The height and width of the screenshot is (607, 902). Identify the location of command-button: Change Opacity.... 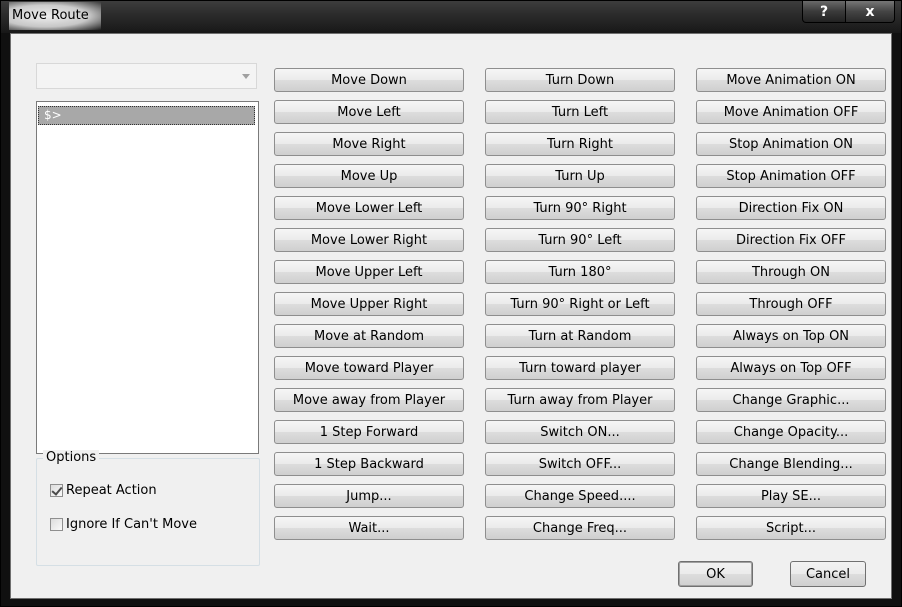
(791, 432).